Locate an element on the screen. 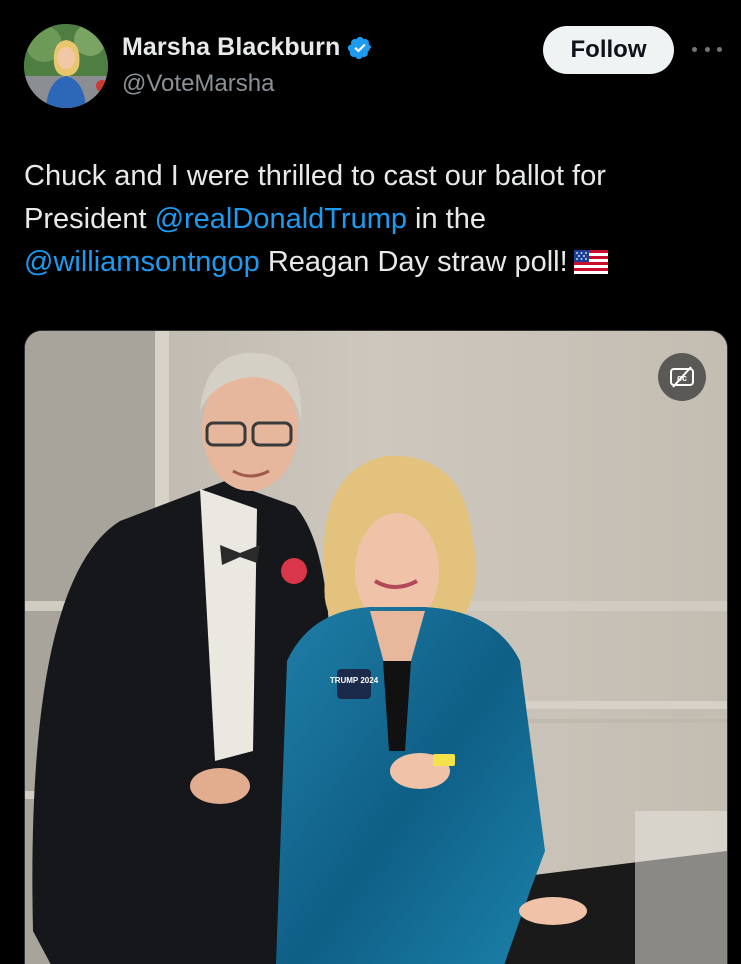 The height and width of the screenshot is (964, 741). follow-button: Follow is located at coordinates (608, 50).